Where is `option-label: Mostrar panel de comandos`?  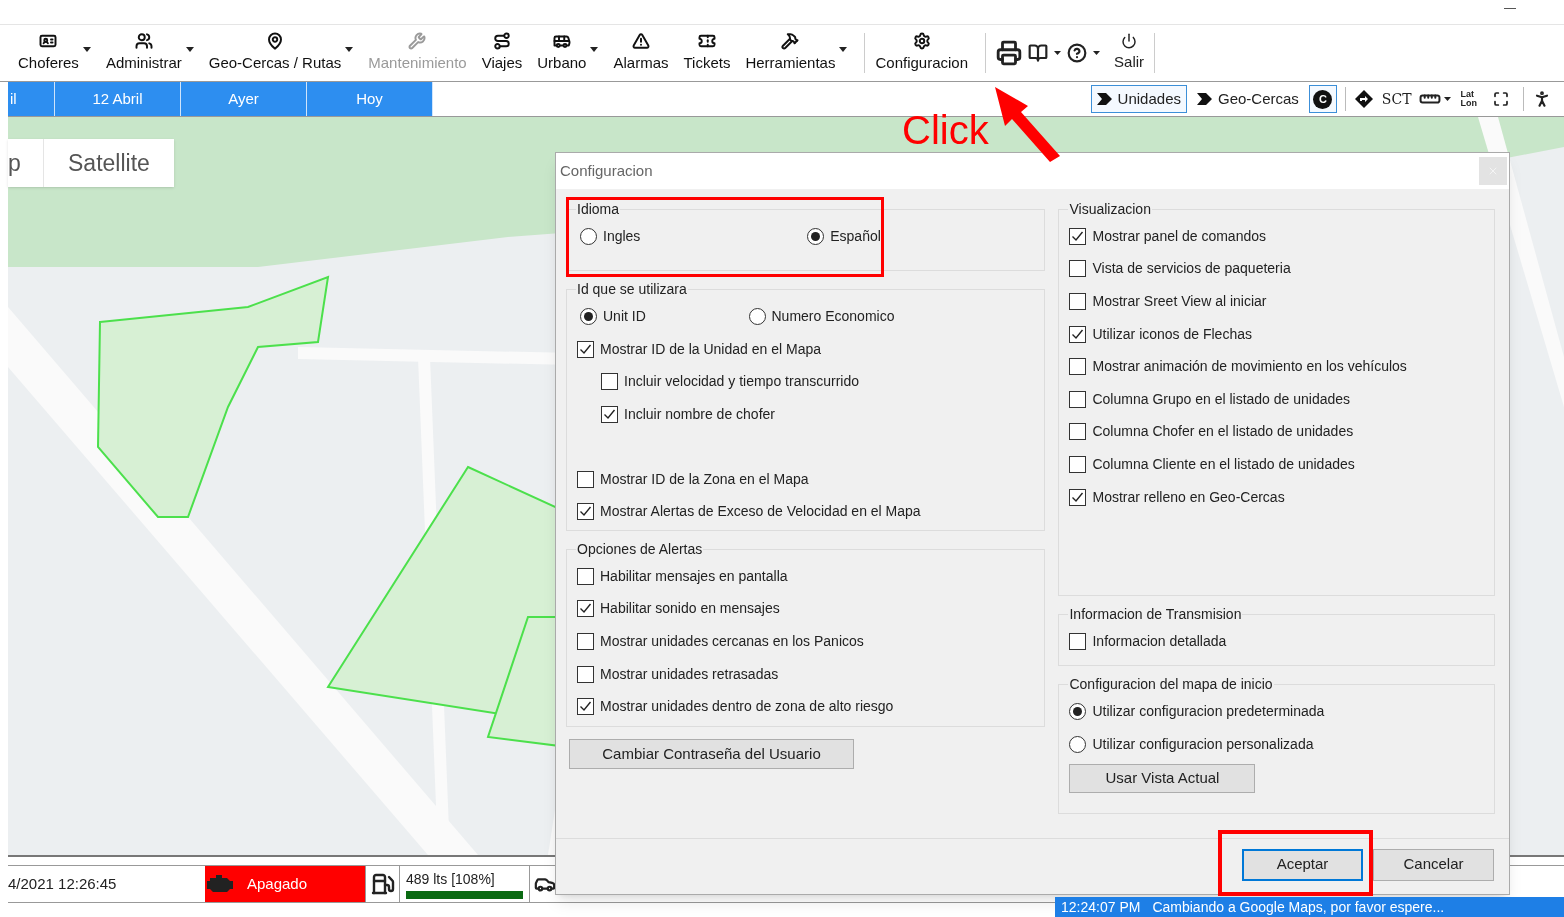 option-label: Mostrar panel de comandos is located at coordinates (1179, 236).